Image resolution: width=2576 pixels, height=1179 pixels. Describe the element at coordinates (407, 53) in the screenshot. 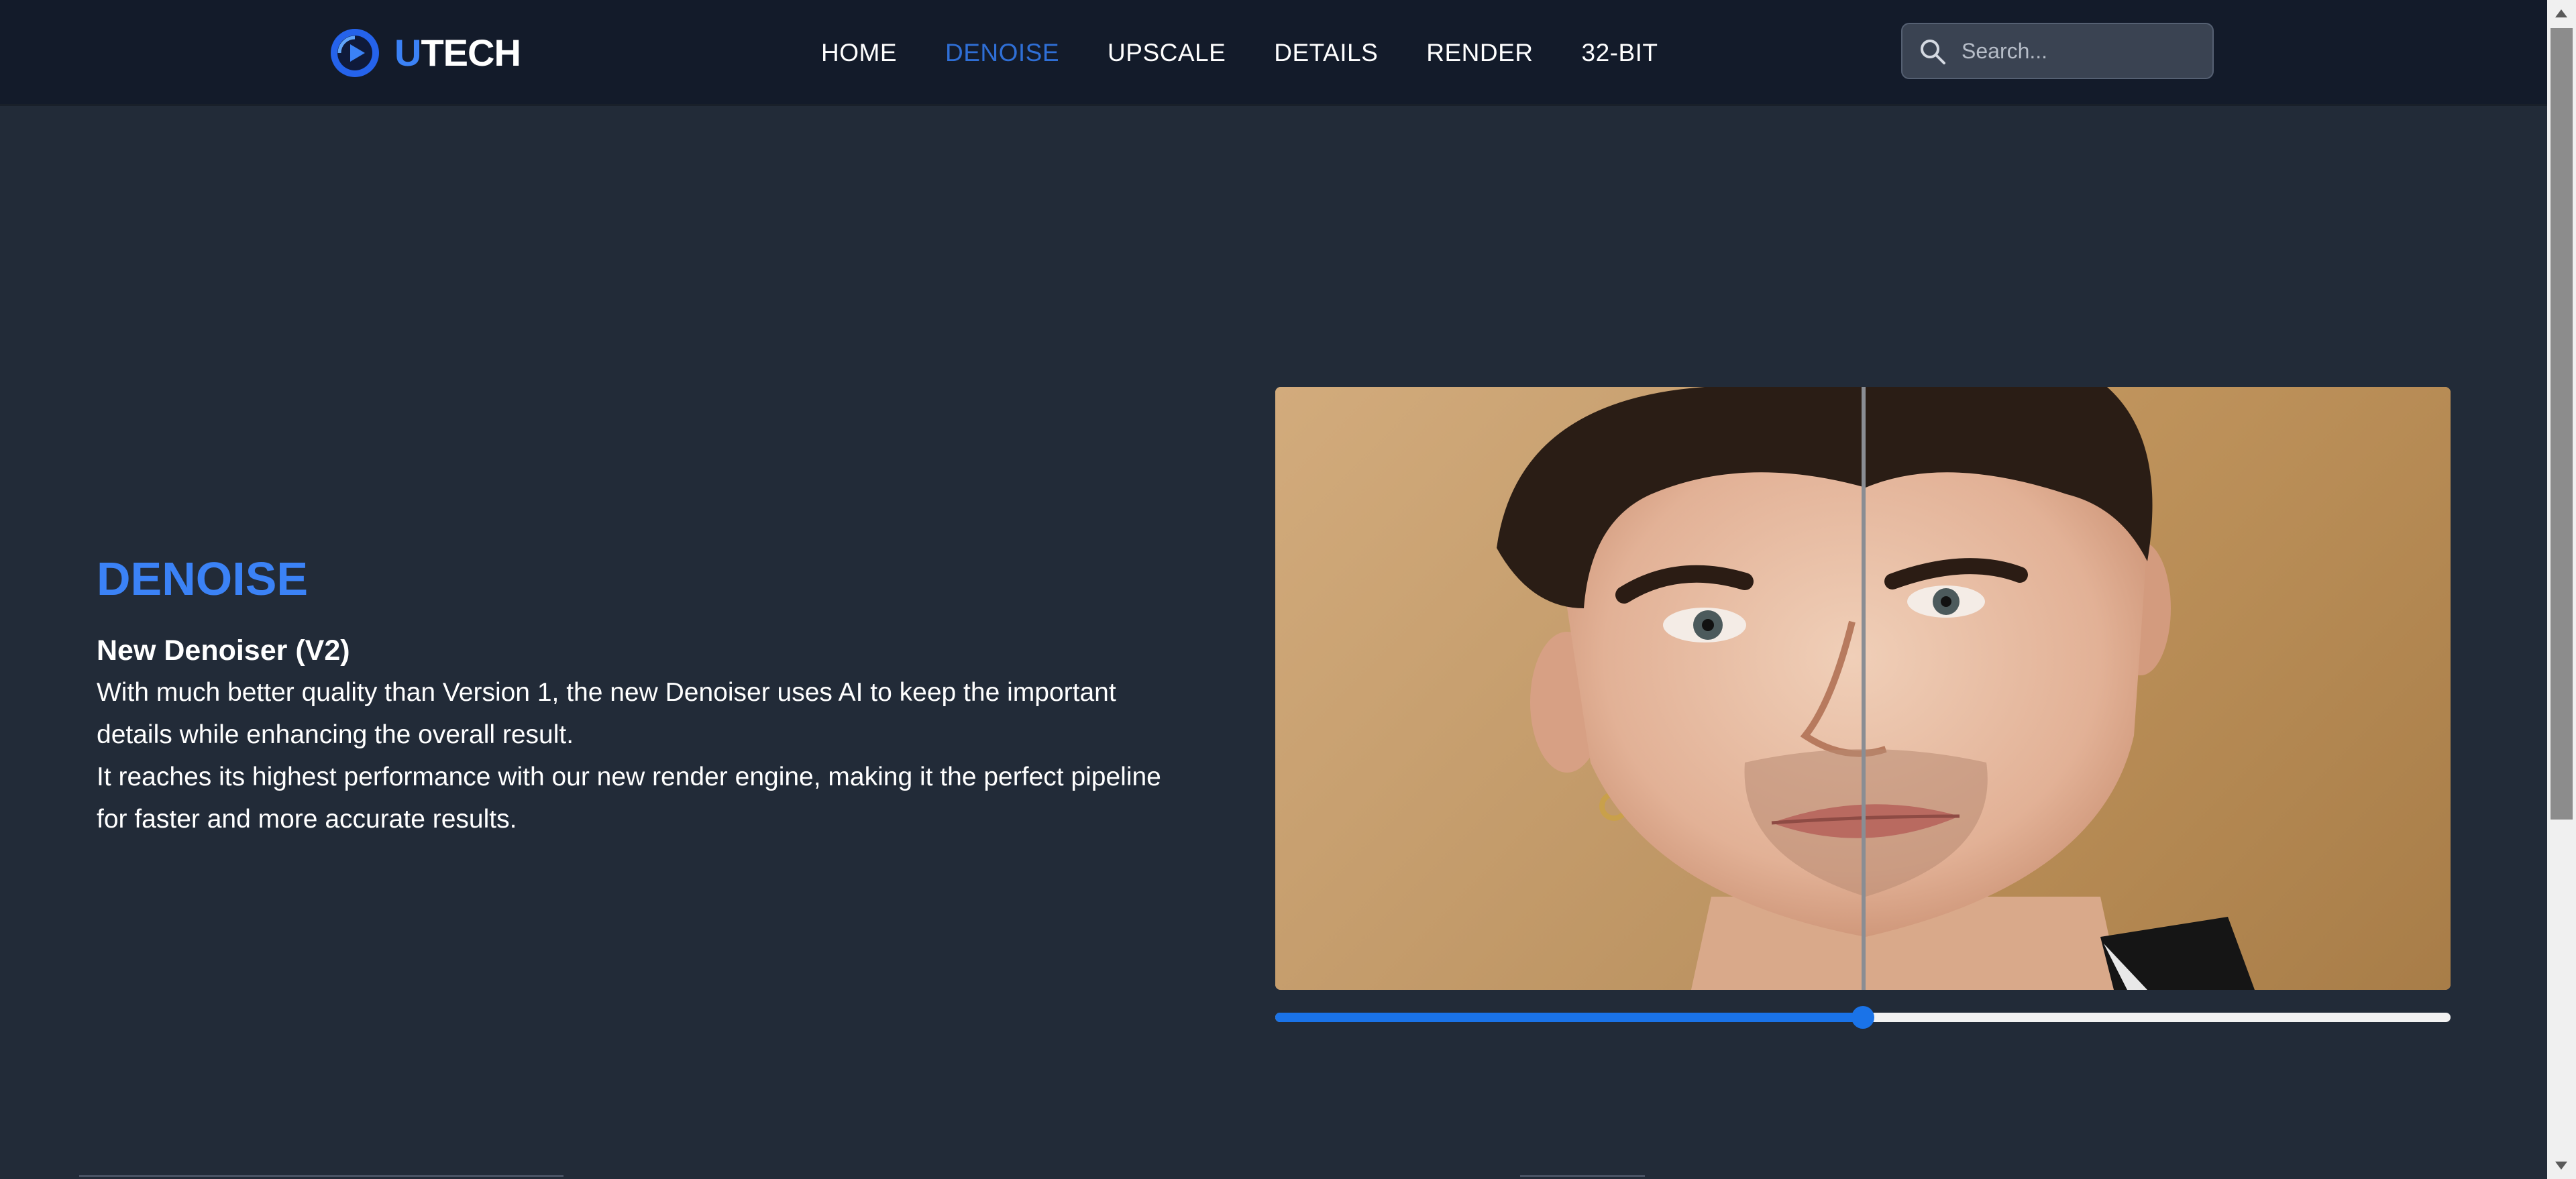

I see `brand-initial: U` at that location.